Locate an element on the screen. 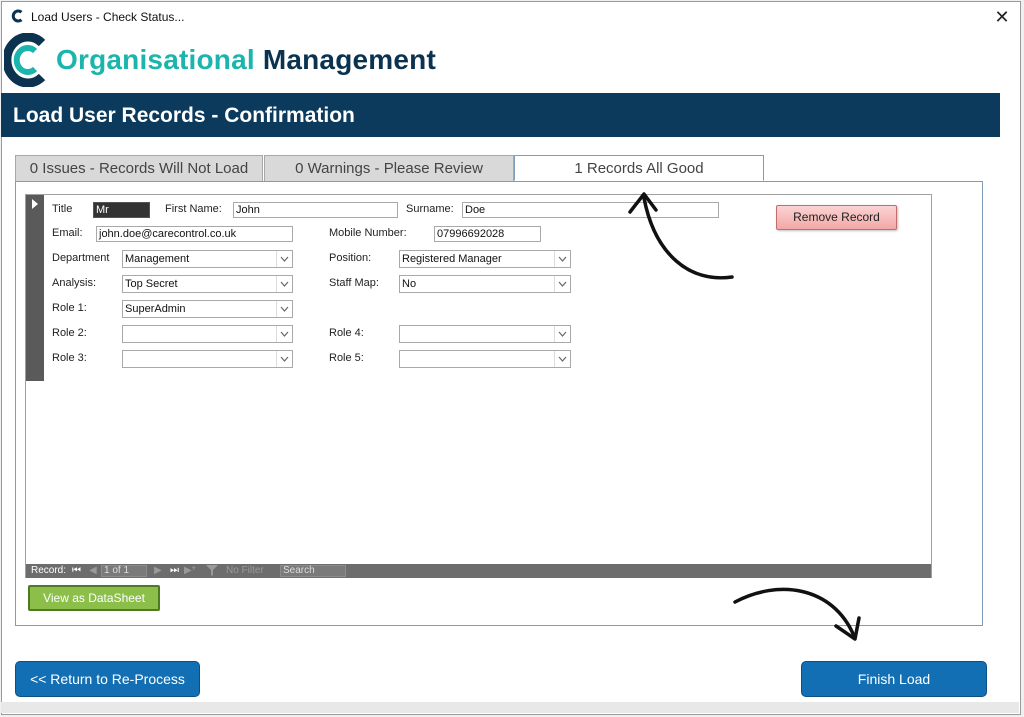 The image size is (1024, 717). record-label: Record: is located at coordinates (49, 570).